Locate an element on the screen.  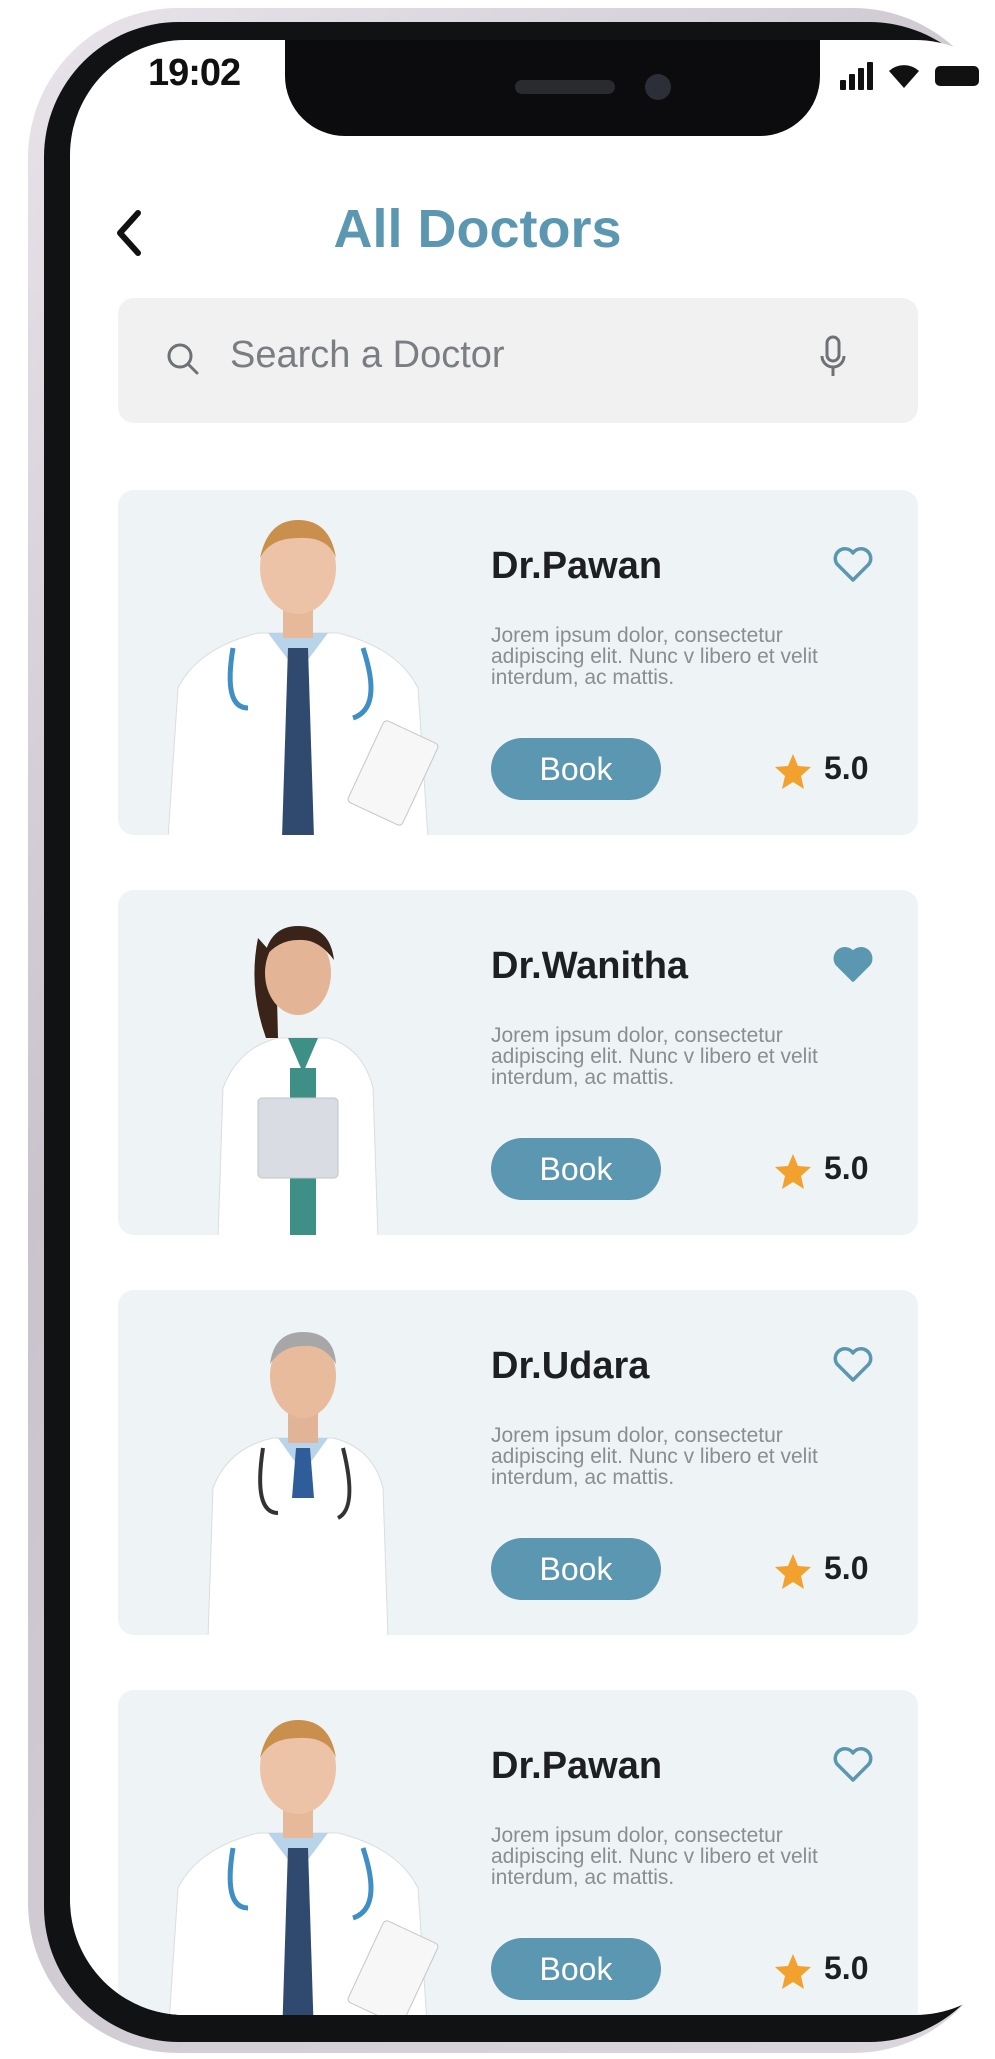
speaker is located at coordinates (565, 87).